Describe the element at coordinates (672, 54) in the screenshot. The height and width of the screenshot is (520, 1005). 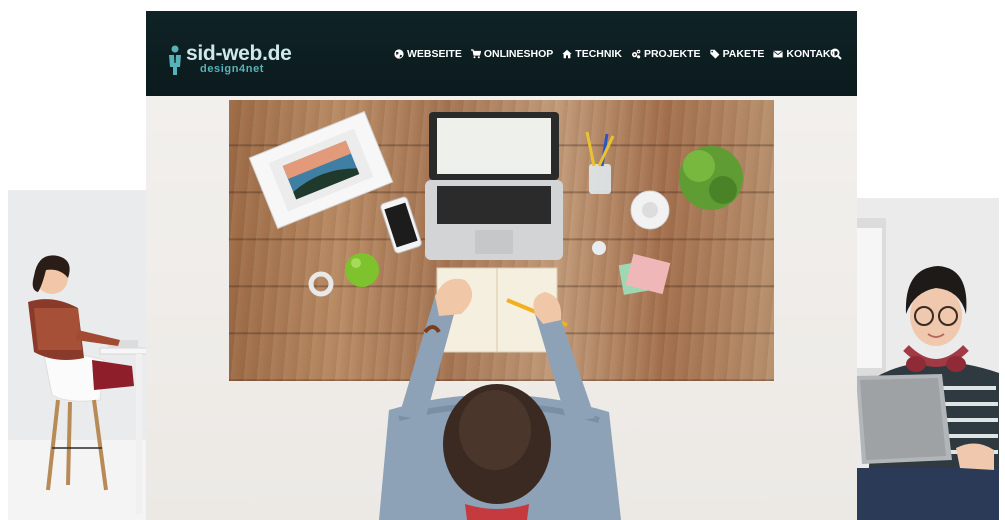
I see `nav-label: PROJEKTE` at that location.